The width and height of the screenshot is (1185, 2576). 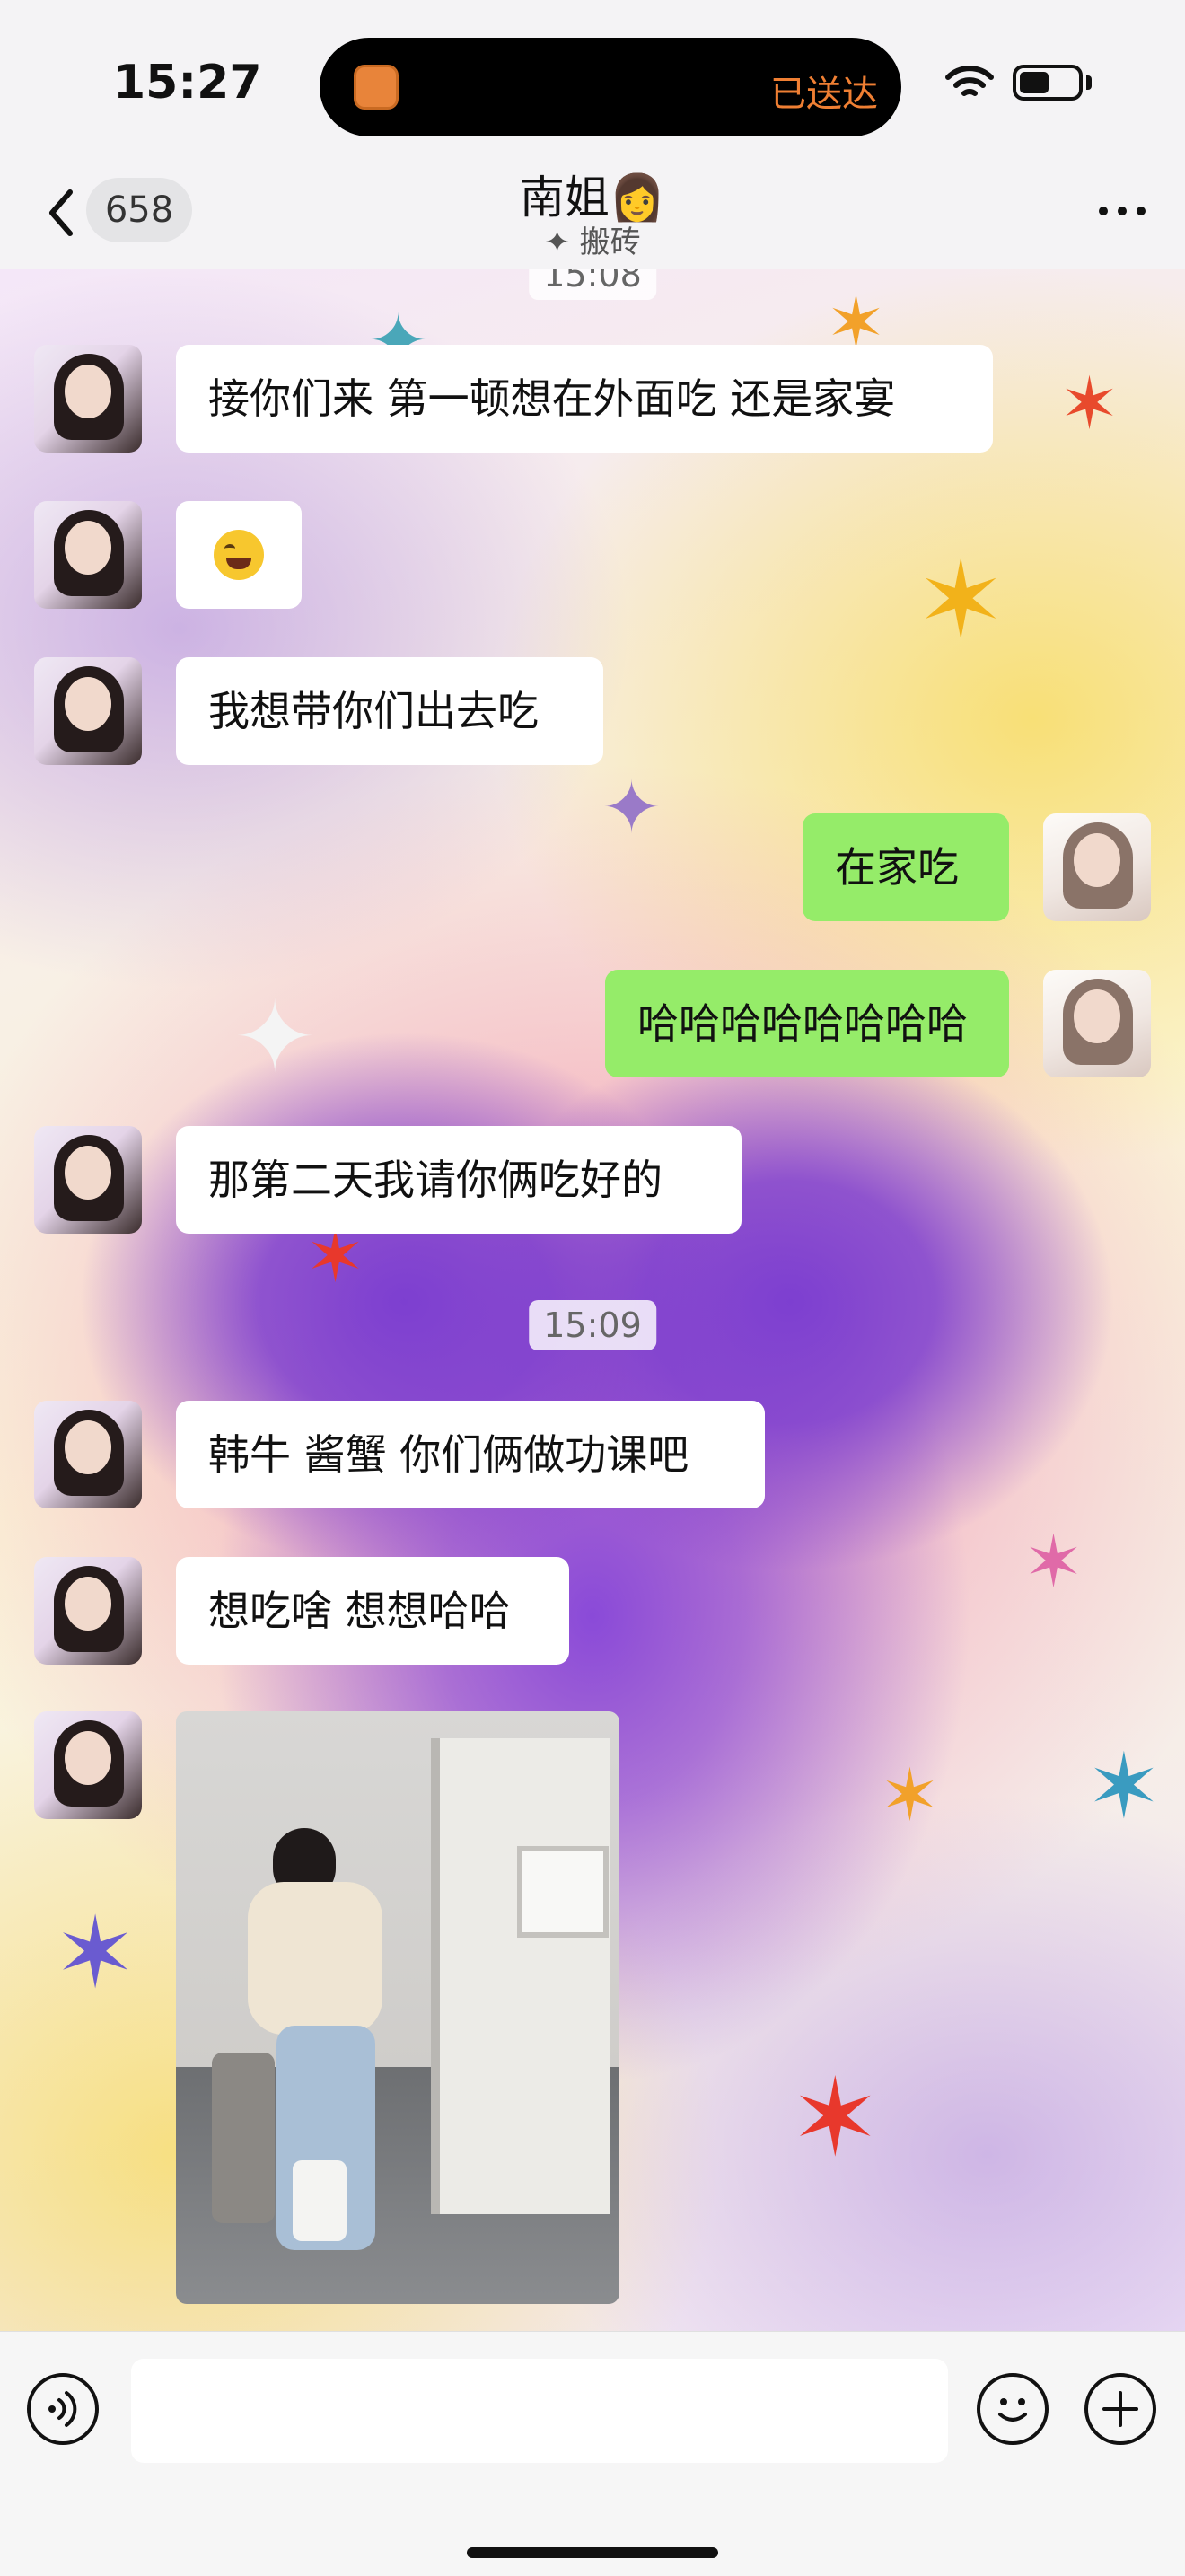 I want to click on voice-wave-icon, so click(x=62, y=2409).